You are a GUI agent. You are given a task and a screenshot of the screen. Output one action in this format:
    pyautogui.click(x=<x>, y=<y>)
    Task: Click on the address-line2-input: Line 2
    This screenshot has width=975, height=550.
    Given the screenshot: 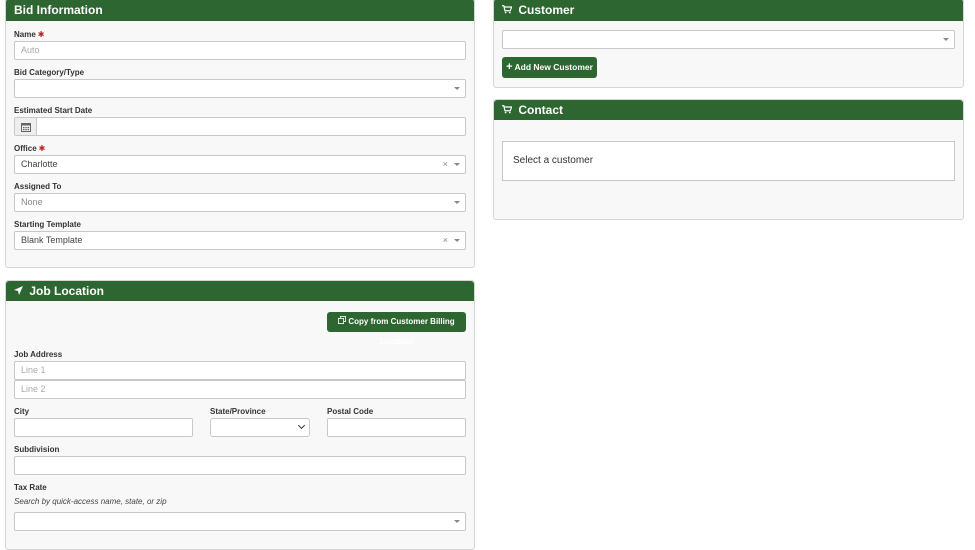 What is the action you would take?
    pyautogui.click(x=240, y=389)
    